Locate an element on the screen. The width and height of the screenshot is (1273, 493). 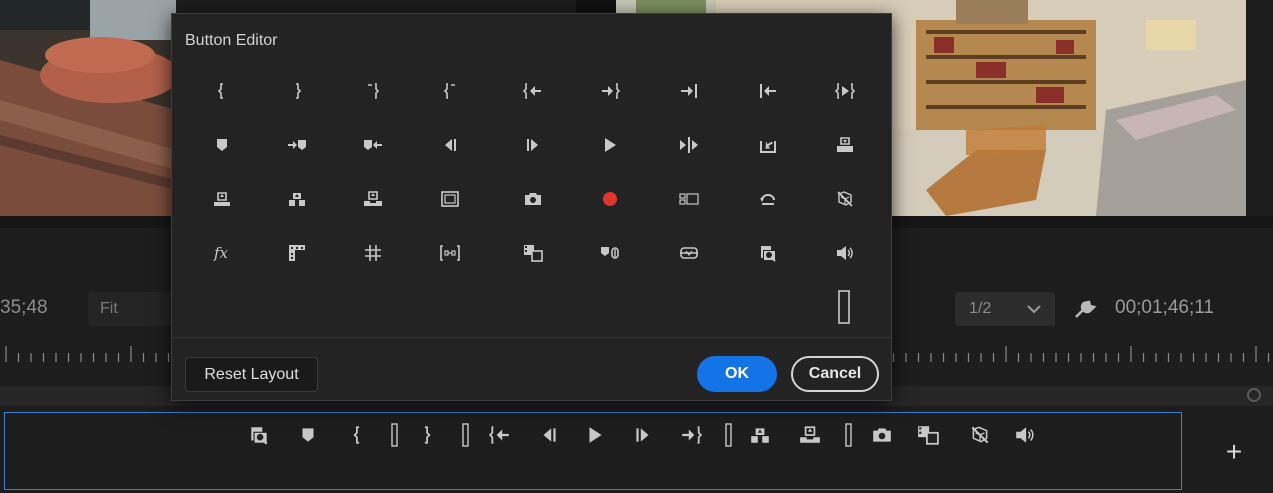
go-to-next-marker-button is located at coordinates (297, 145).